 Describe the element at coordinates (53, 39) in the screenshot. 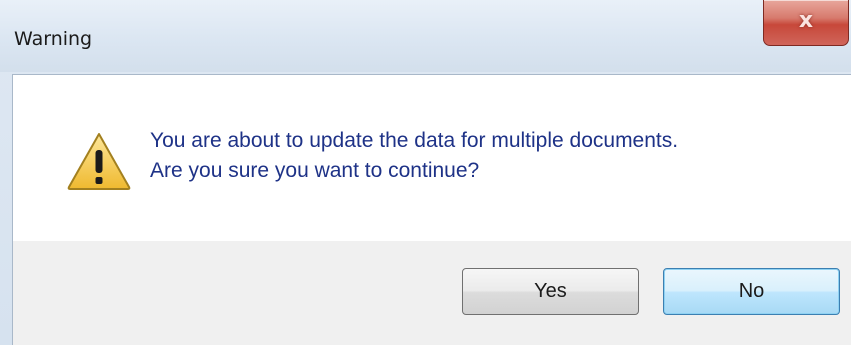

I see `dialog-title: Warning` at that location.